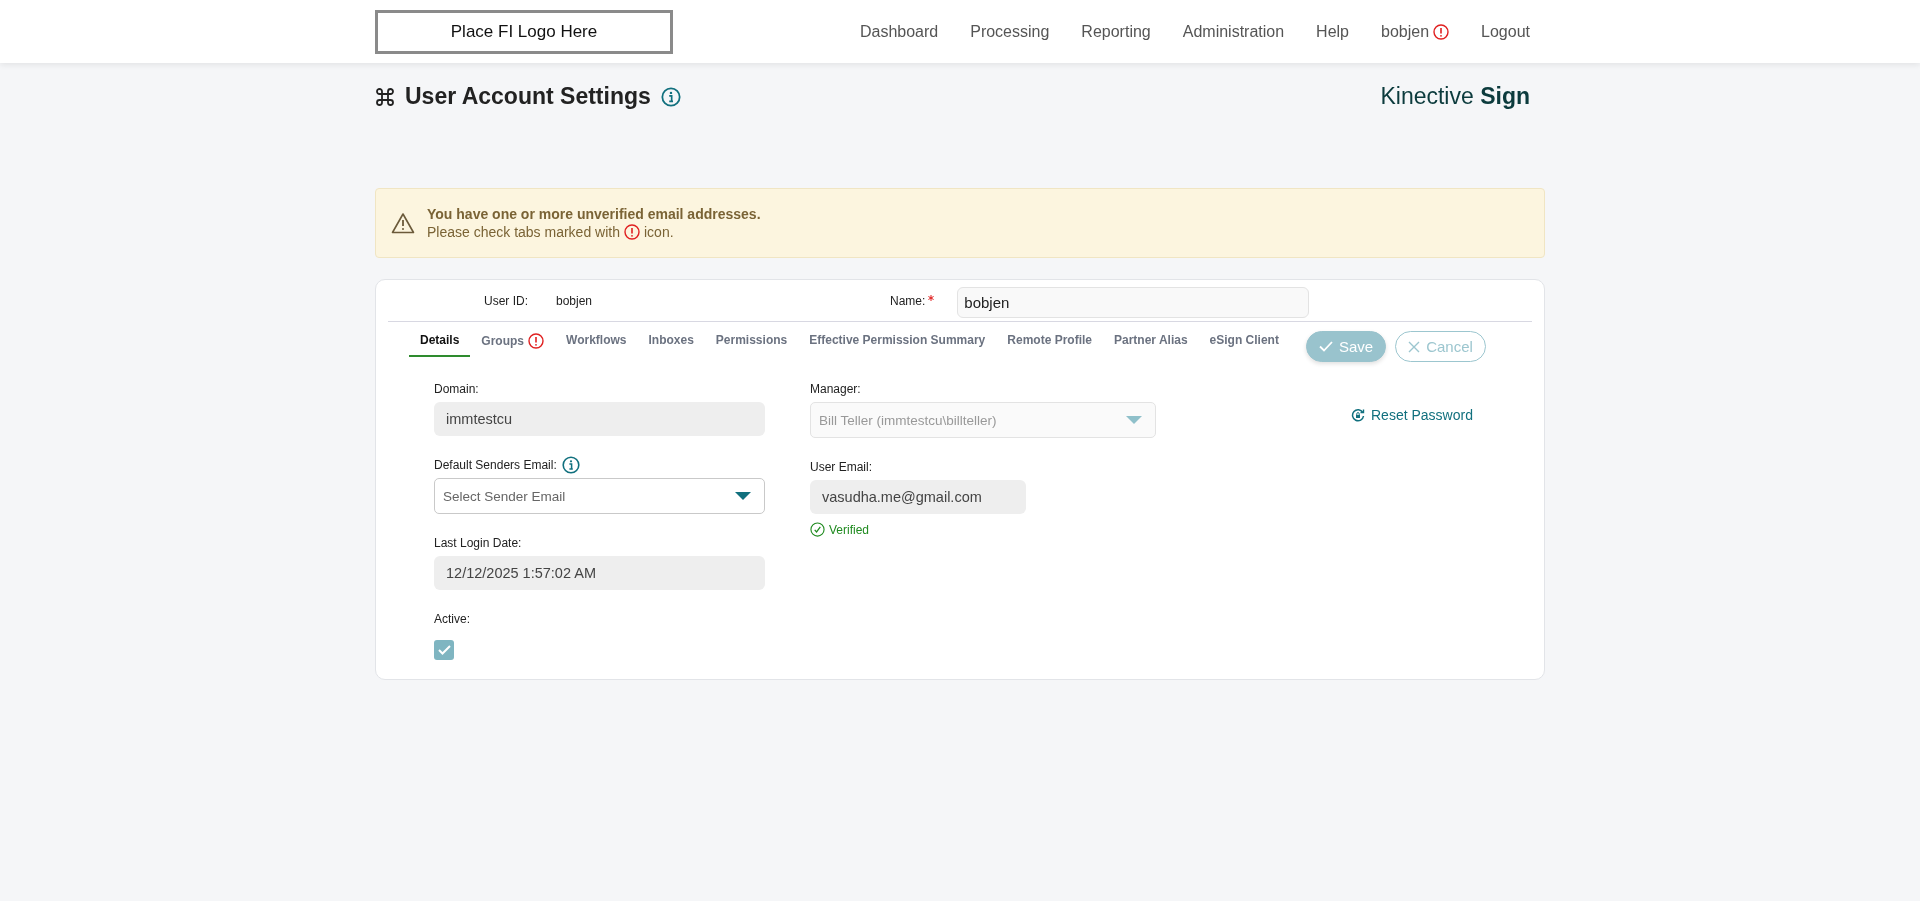  I want to click on tab: Details, so click(440, 339).